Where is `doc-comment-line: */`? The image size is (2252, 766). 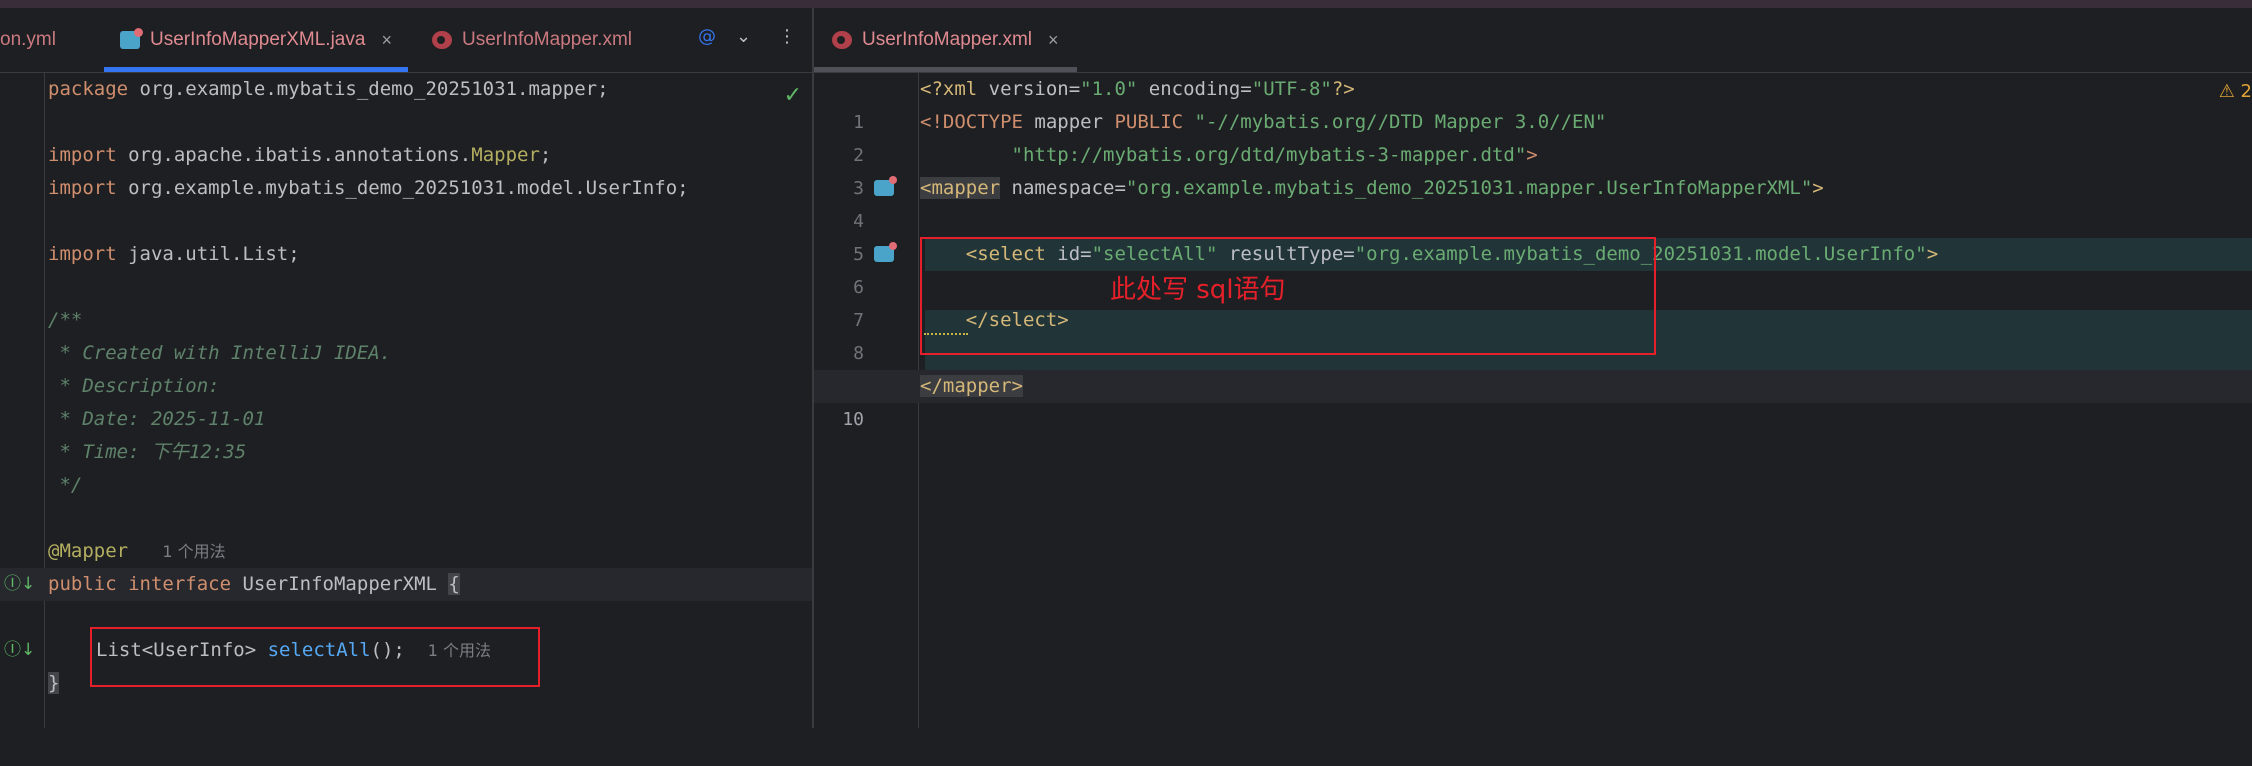
doc-comment-line: */ is located at coordinates (406, 485).